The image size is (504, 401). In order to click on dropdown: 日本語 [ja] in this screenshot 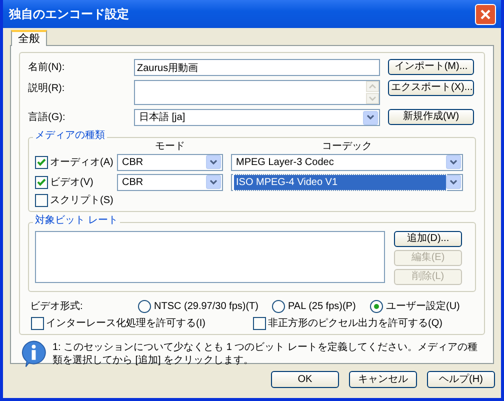, I will do `click(257, 117)`.